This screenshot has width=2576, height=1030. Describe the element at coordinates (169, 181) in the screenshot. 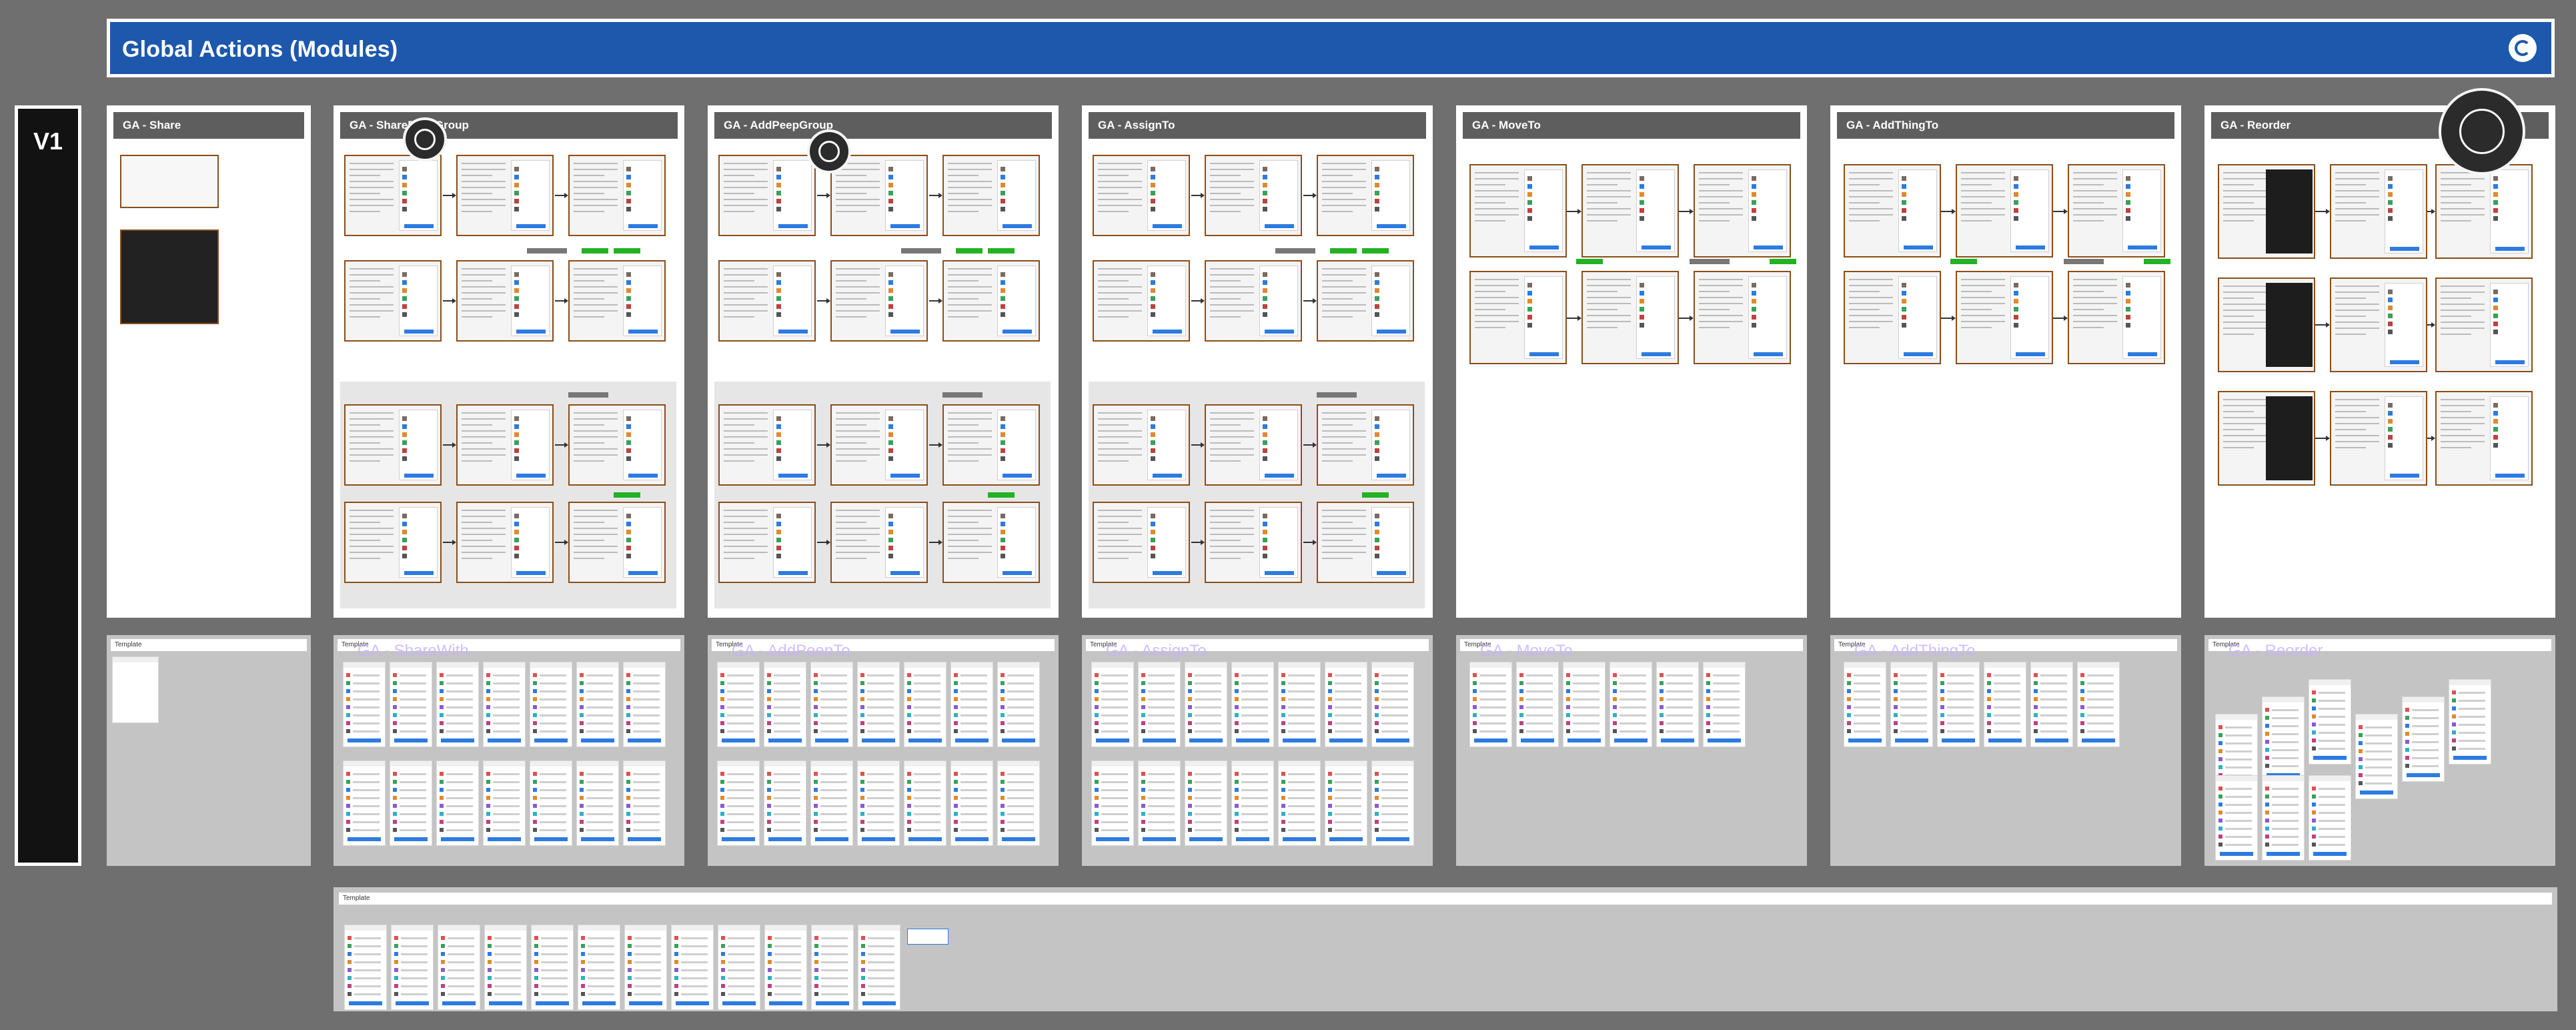

I see `share-flow-card` at that location.